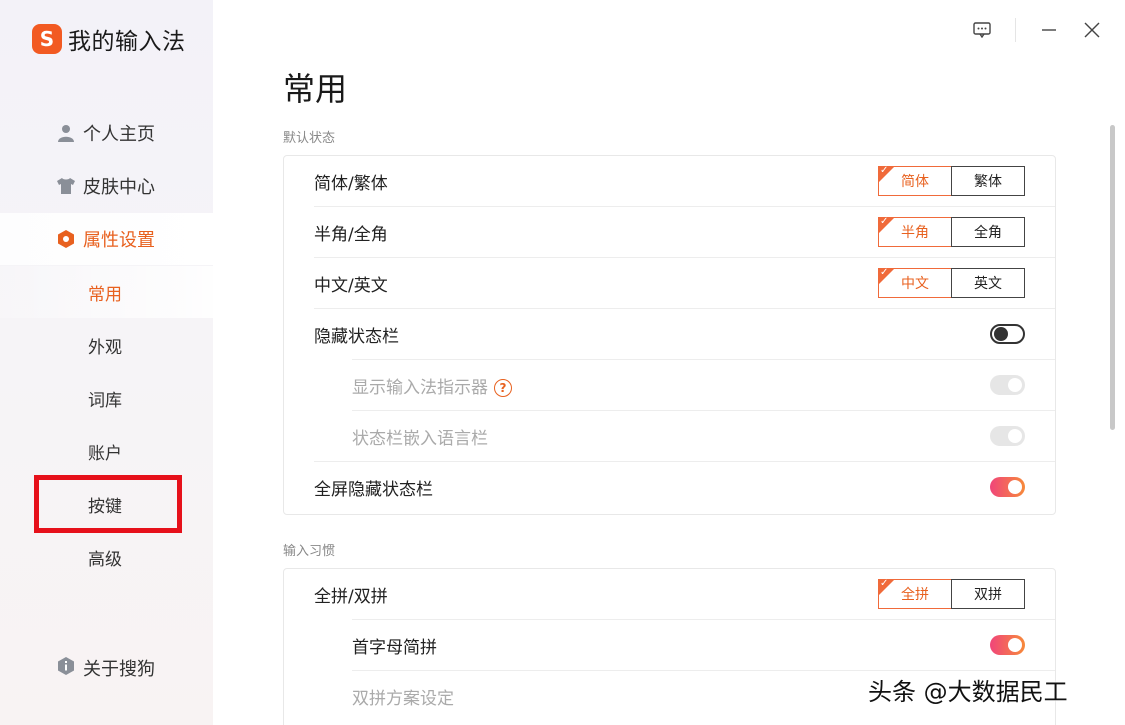 This screenshot has height=725, width=1125. What do you see at coordinates (66, 239) in the screenshot?
I see `hexagon-settings-icon` at bounding box center [66, 239].